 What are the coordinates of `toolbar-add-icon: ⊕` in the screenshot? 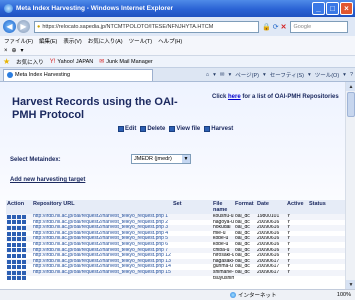 It's located at (14, 50).